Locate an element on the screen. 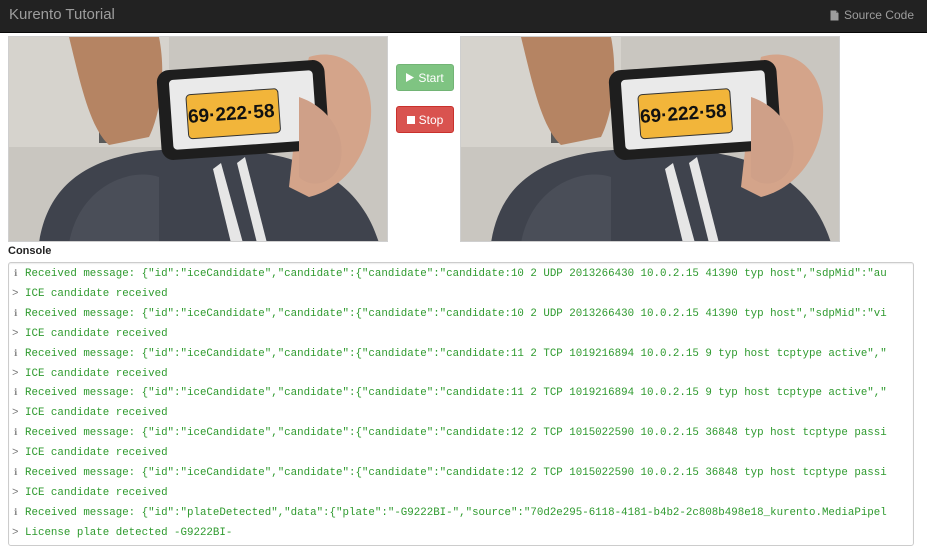 This screenshot has height=557, width=927. console-line: > License plate detected -G9222BI- is located at coordinates (122, 533).